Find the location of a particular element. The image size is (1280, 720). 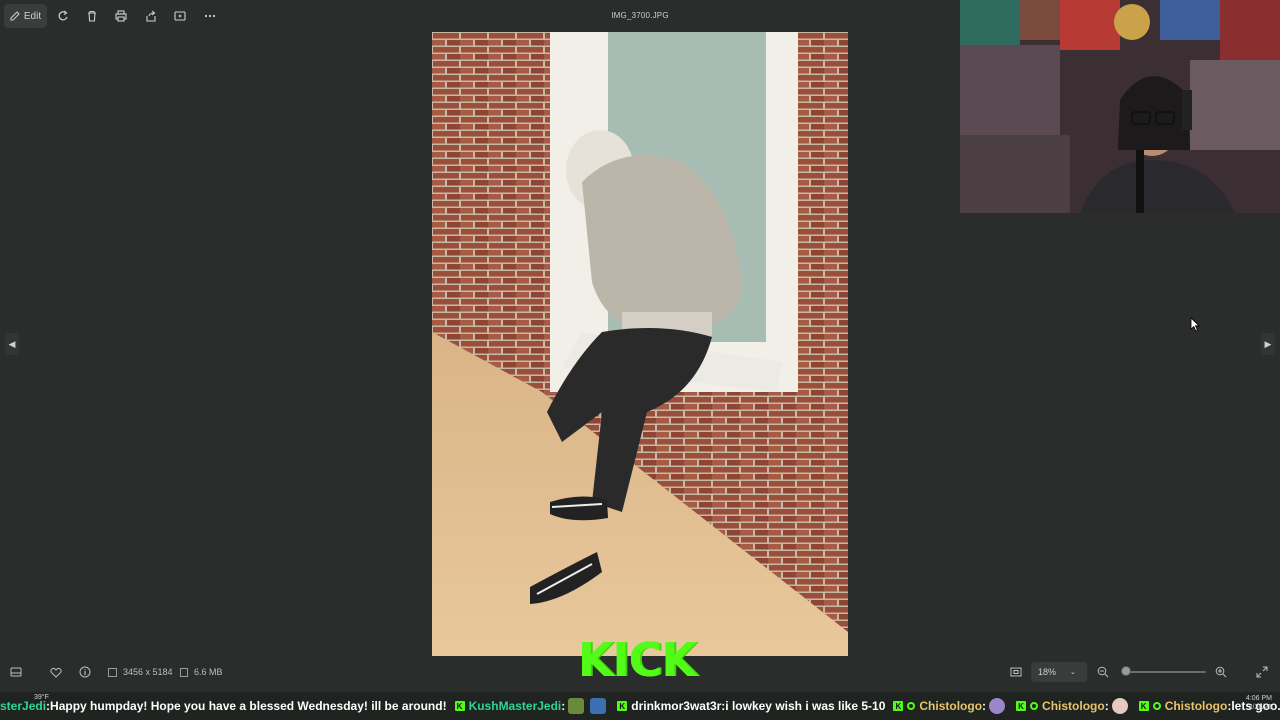

delete-button is located at coordinates (92, 16).